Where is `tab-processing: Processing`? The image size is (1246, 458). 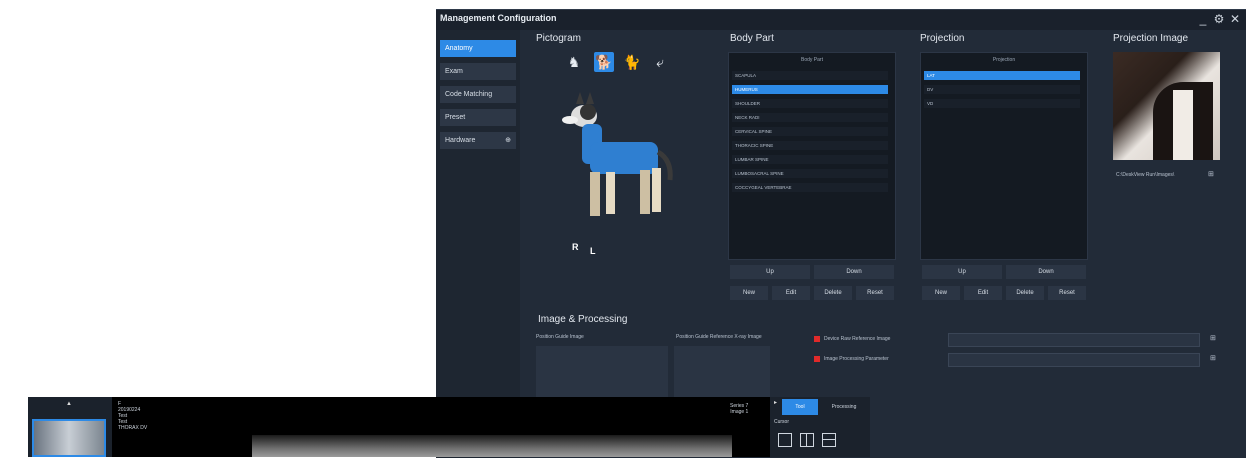 tab-processing: Processing is located at coordinates (844, 407).